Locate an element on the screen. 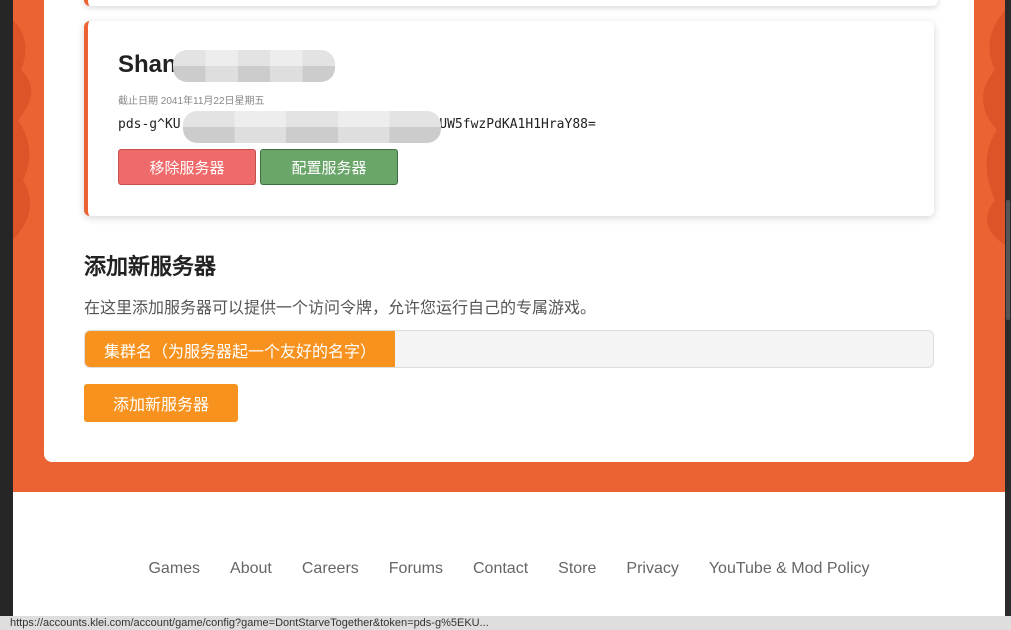  configure-server-button: 配置服务器 is located at coordinates (329, 167).